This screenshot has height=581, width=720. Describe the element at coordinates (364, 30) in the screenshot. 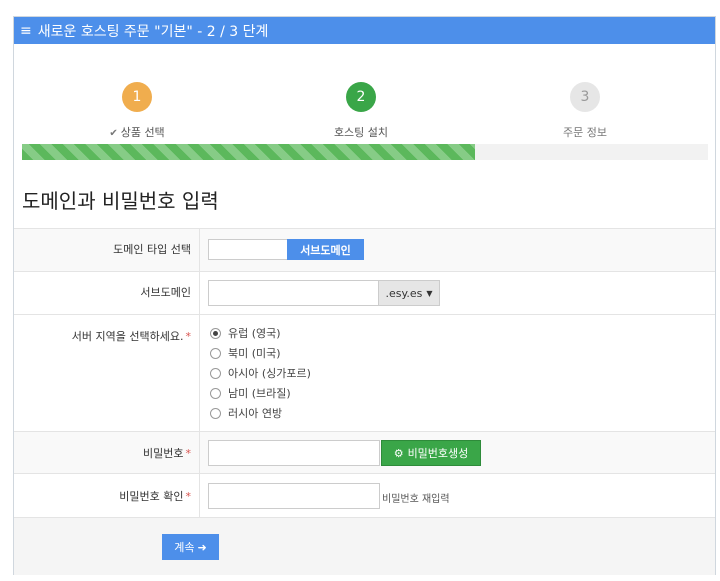

I see `panel-header: ≡ 새로운 호스팅 주문 "기본" - 2 / 3 단계` at that location.